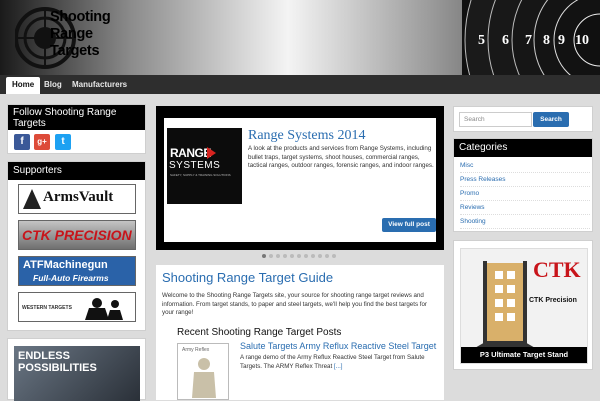  What do you see at coordinates (525, 166) in the screenshot?
I see `category-link: Misc` at bounding box center [525, 166].